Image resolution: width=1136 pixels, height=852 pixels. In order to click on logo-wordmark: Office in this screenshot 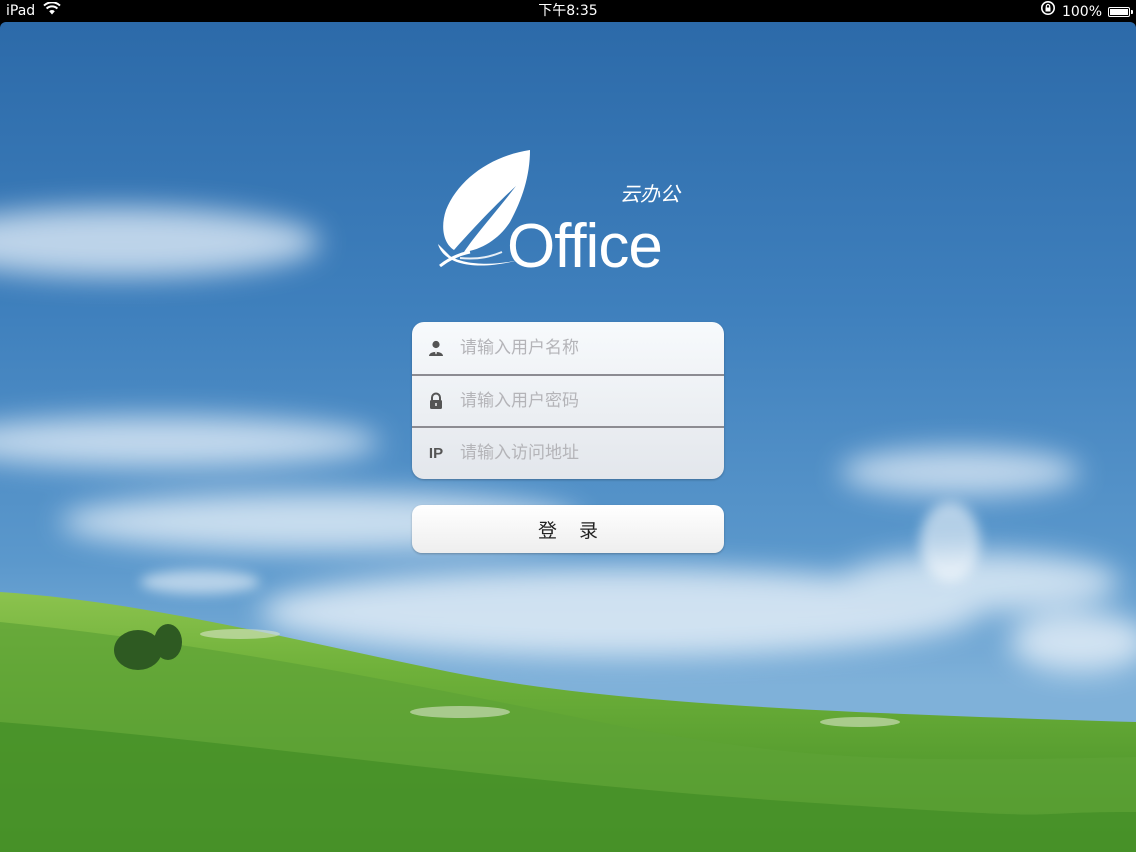, I will do `click(585, 246)`.